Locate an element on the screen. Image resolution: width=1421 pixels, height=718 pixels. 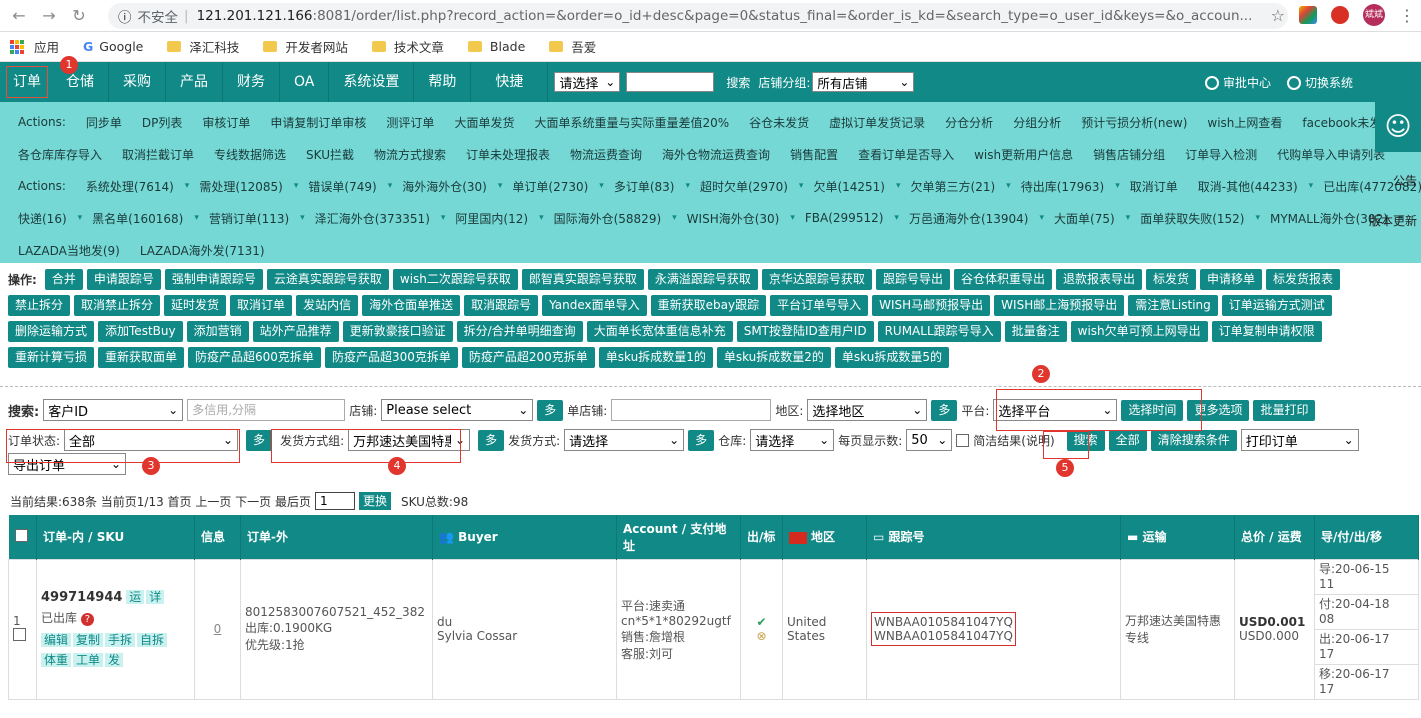
operation-button: wish欠单可预上网导出 is located at coordinates (1139, 331).